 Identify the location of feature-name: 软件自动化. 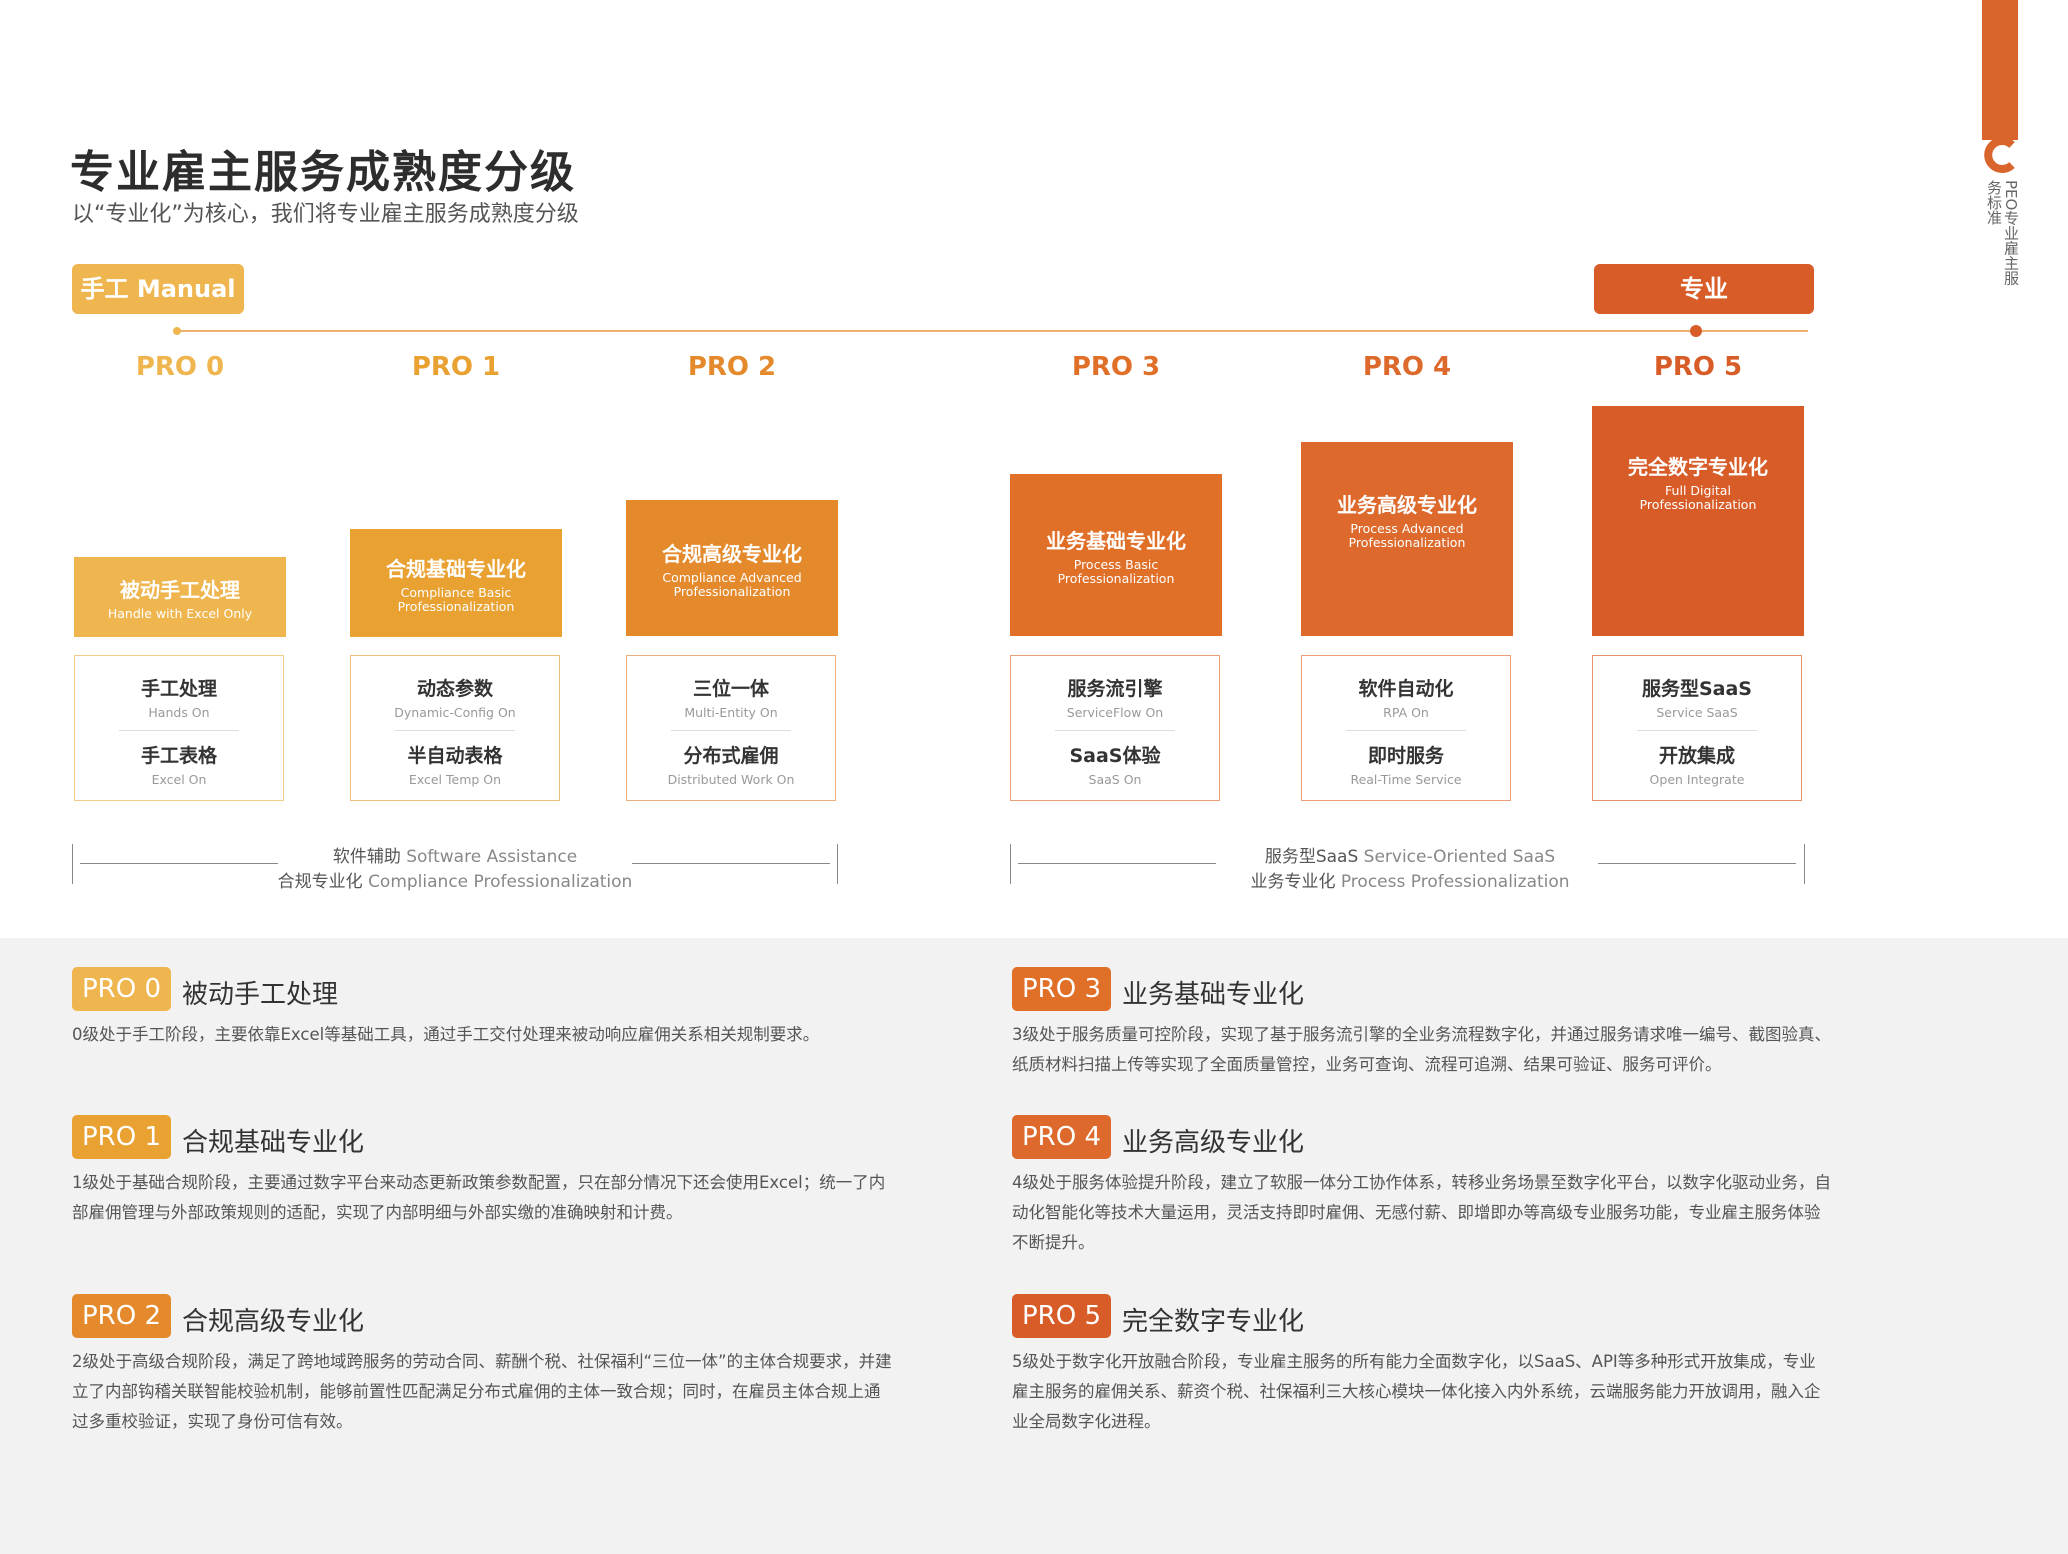
(1406, 689).